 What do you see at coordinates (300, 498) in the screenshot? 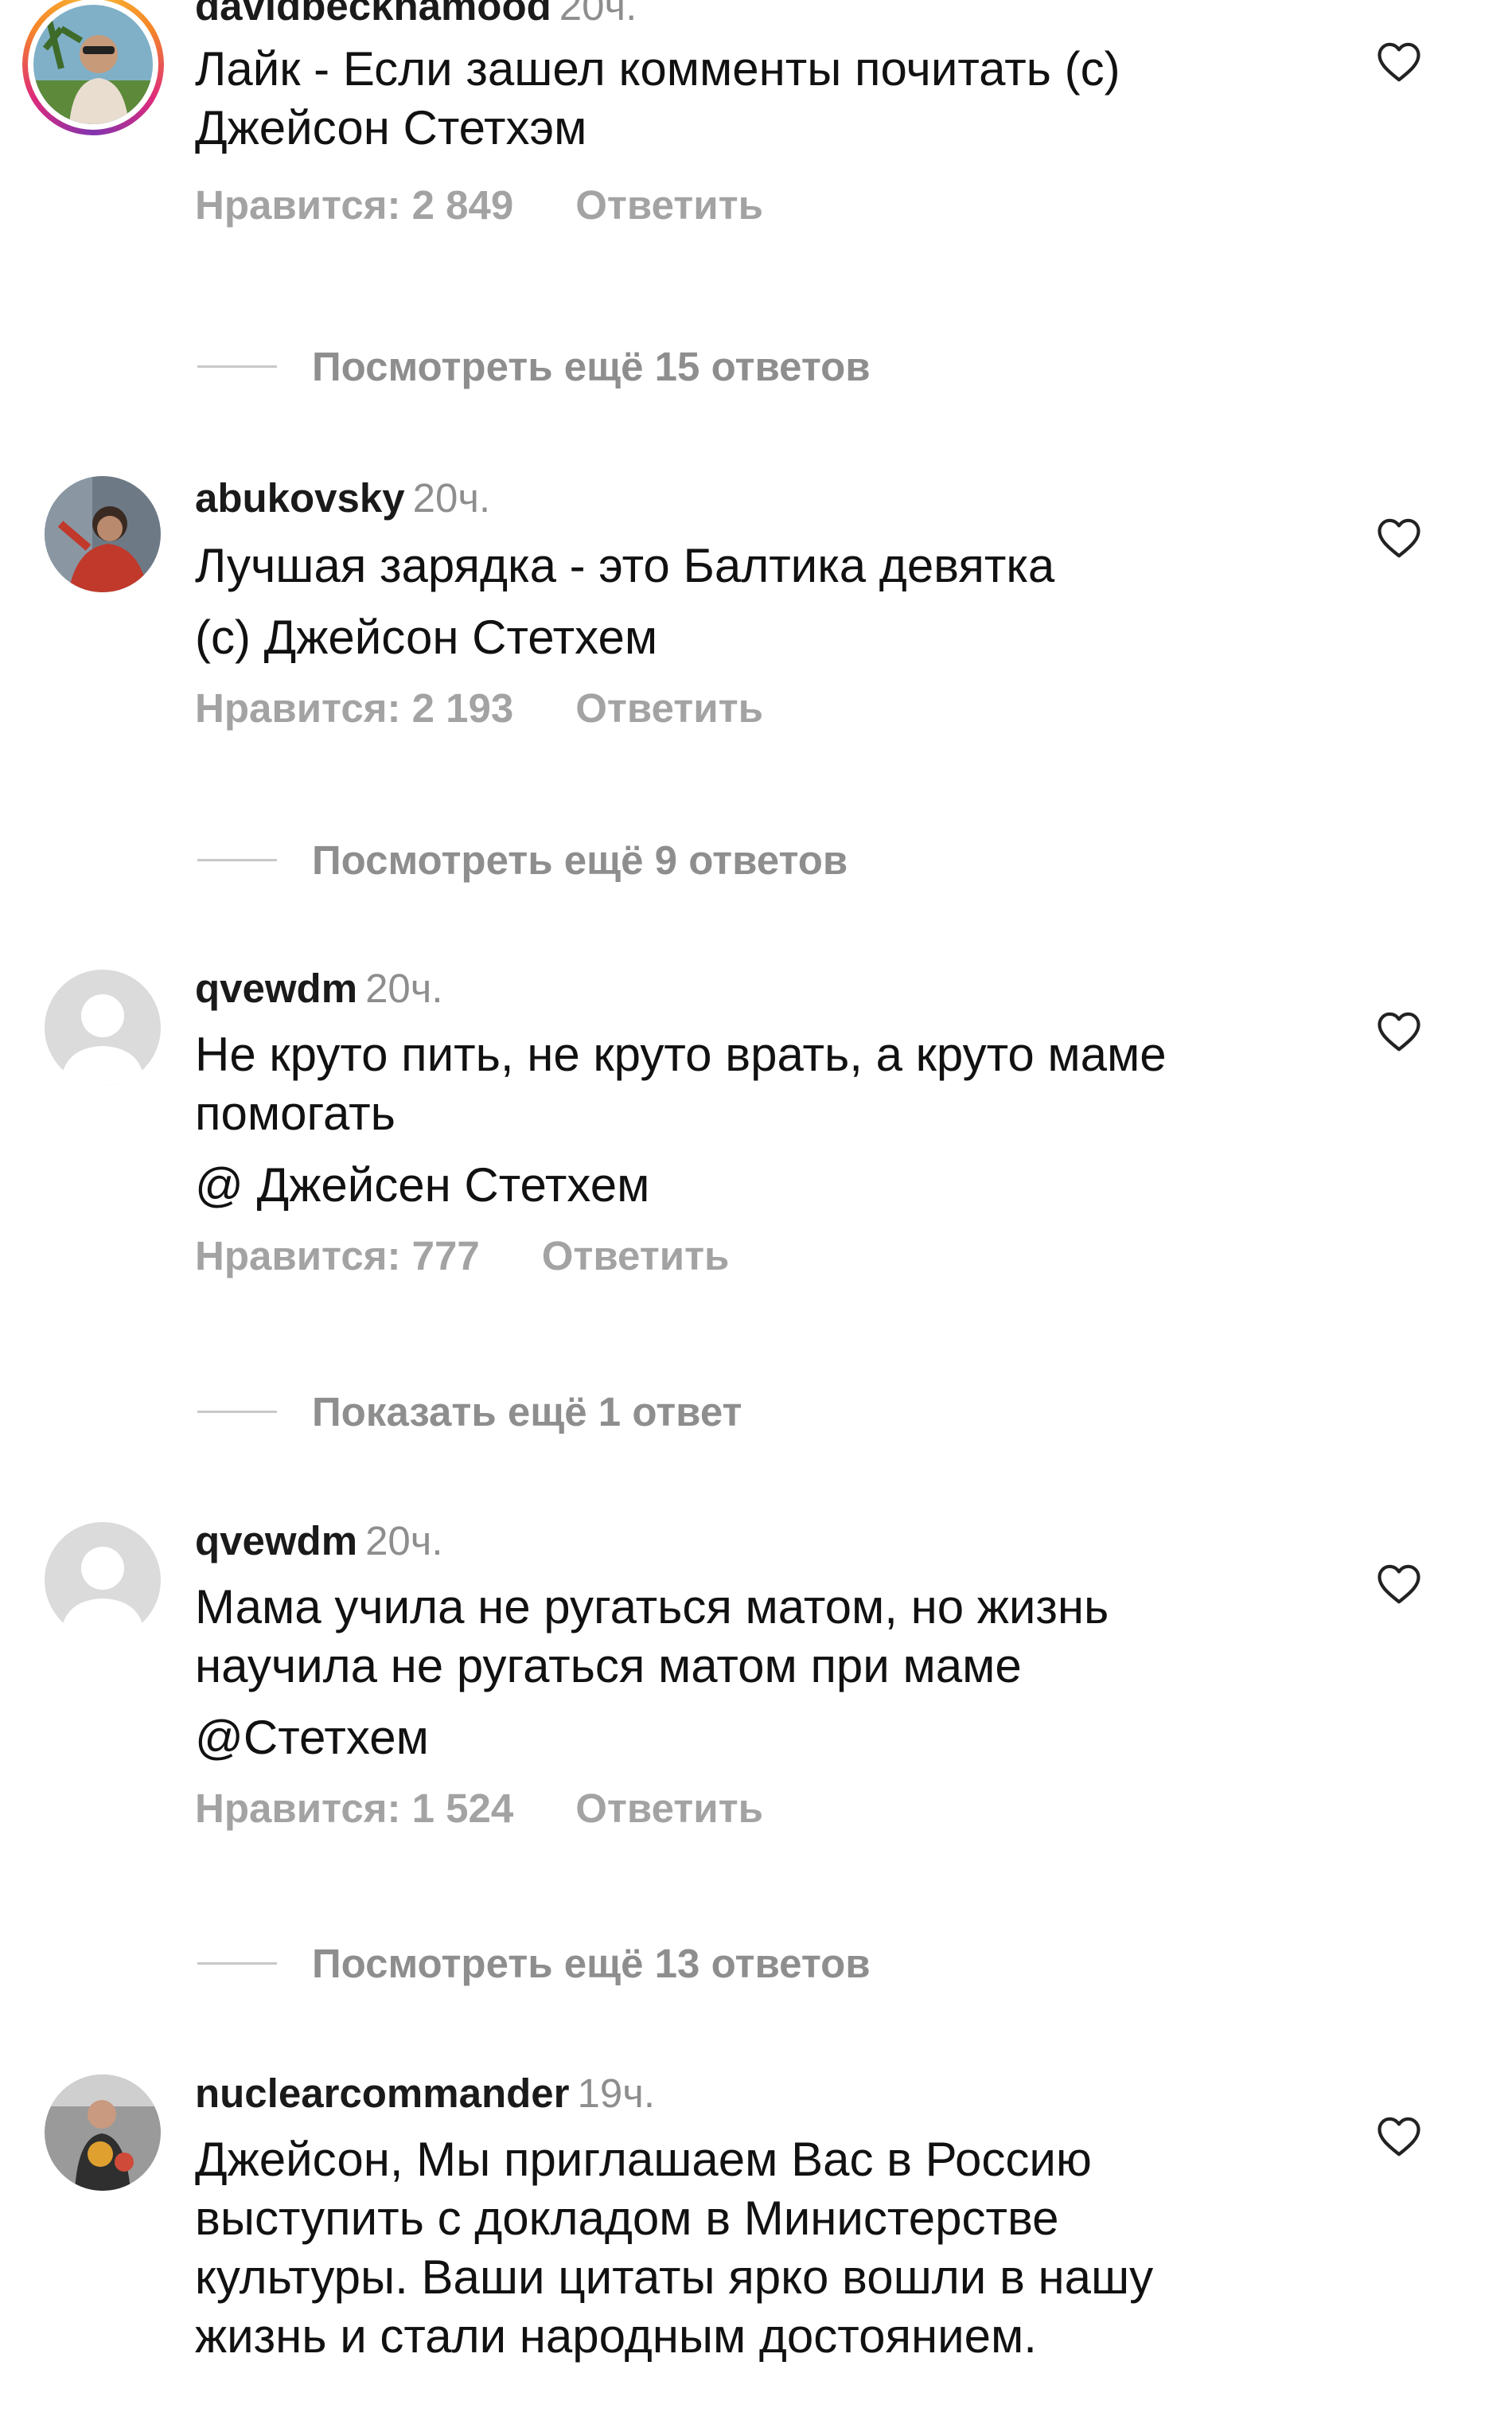
I see `comment-username: abukovsky` at bounding box center [300, 498].